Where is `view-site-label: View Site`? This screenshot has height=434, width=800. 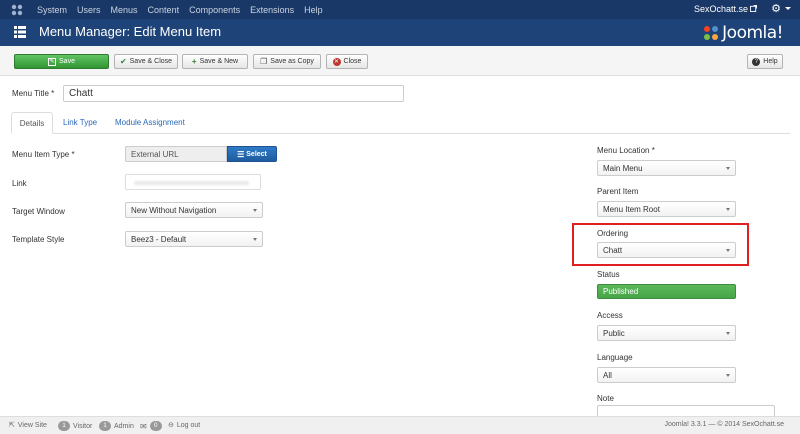
view-site-label: View Site is located at coordinates (32, 425).